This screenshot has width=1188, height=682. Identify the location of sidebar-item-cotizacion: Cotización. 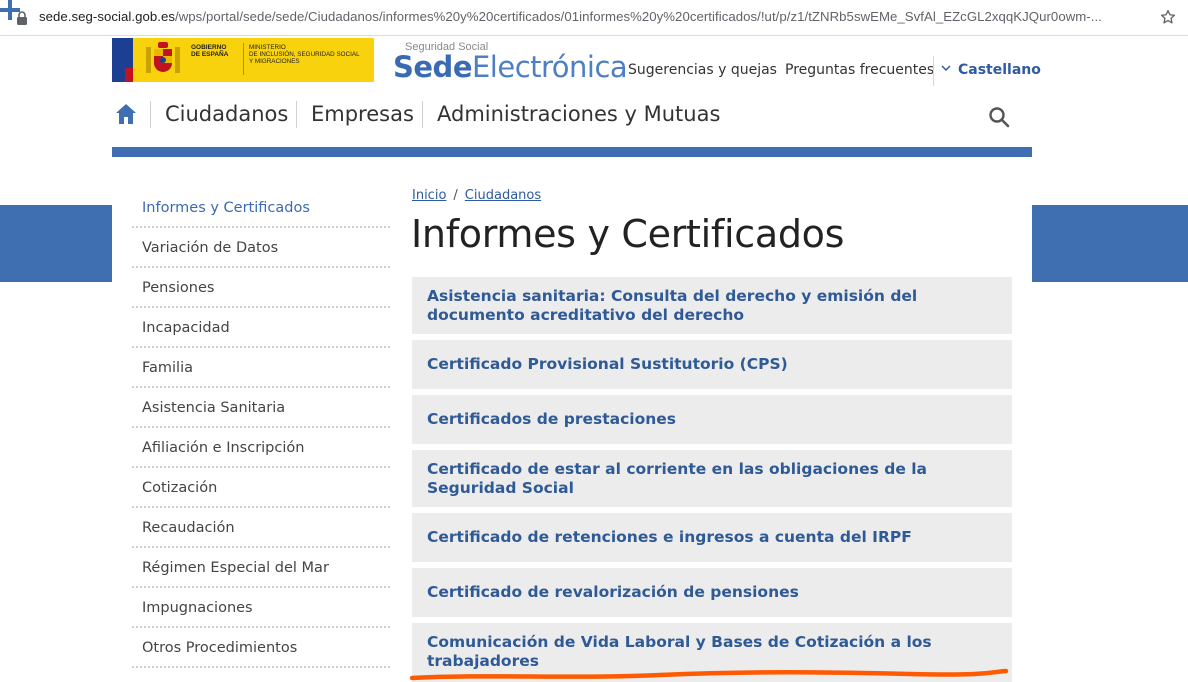
(261, 488).